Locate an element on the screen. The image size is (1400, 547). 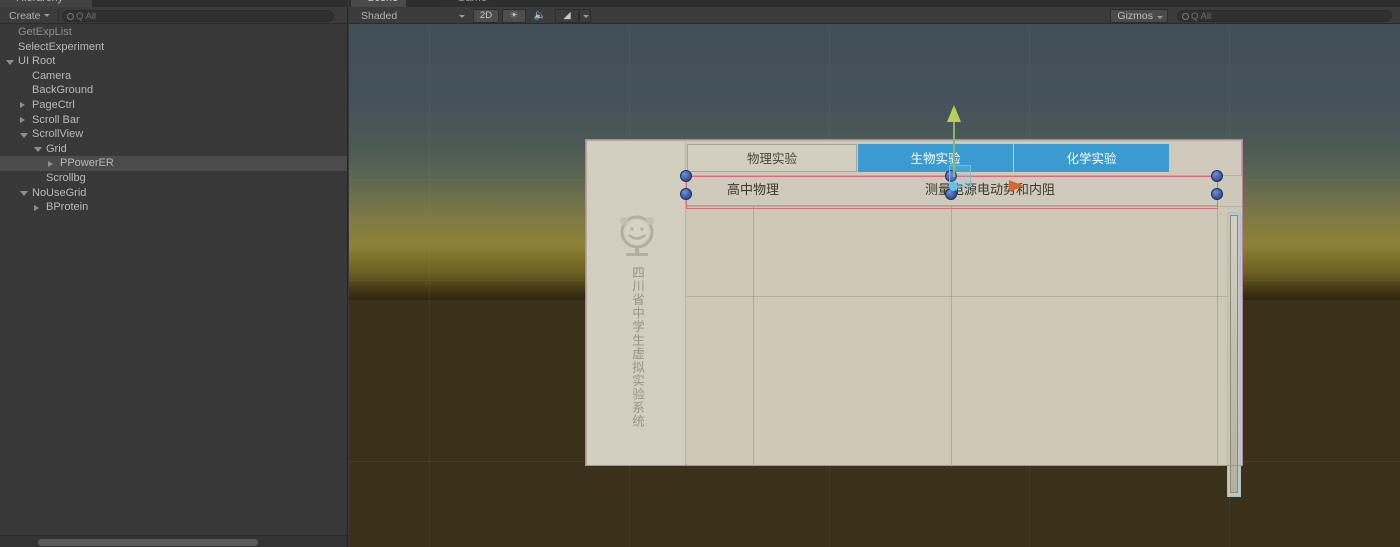
category-tab-2: 化学实验 is located at coordinates (1091, 158).